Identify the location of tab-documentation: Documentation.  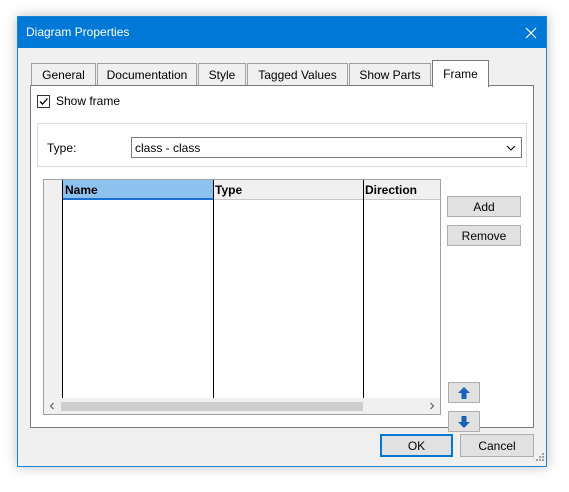
(147, 74).